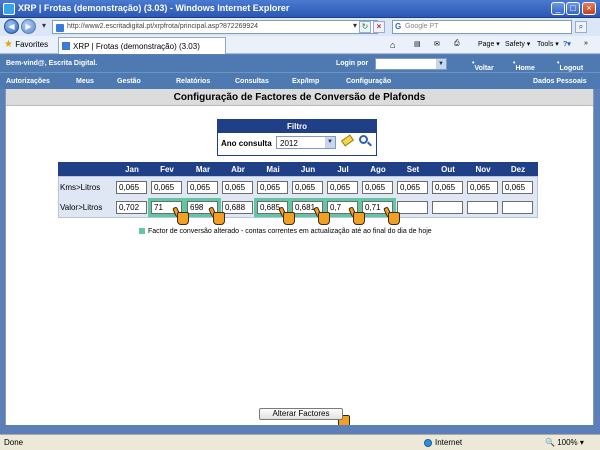  What do you see at coordinates (428, 442) in the screenshot?
I see `globe-icon` at bounding box center [428, 442].